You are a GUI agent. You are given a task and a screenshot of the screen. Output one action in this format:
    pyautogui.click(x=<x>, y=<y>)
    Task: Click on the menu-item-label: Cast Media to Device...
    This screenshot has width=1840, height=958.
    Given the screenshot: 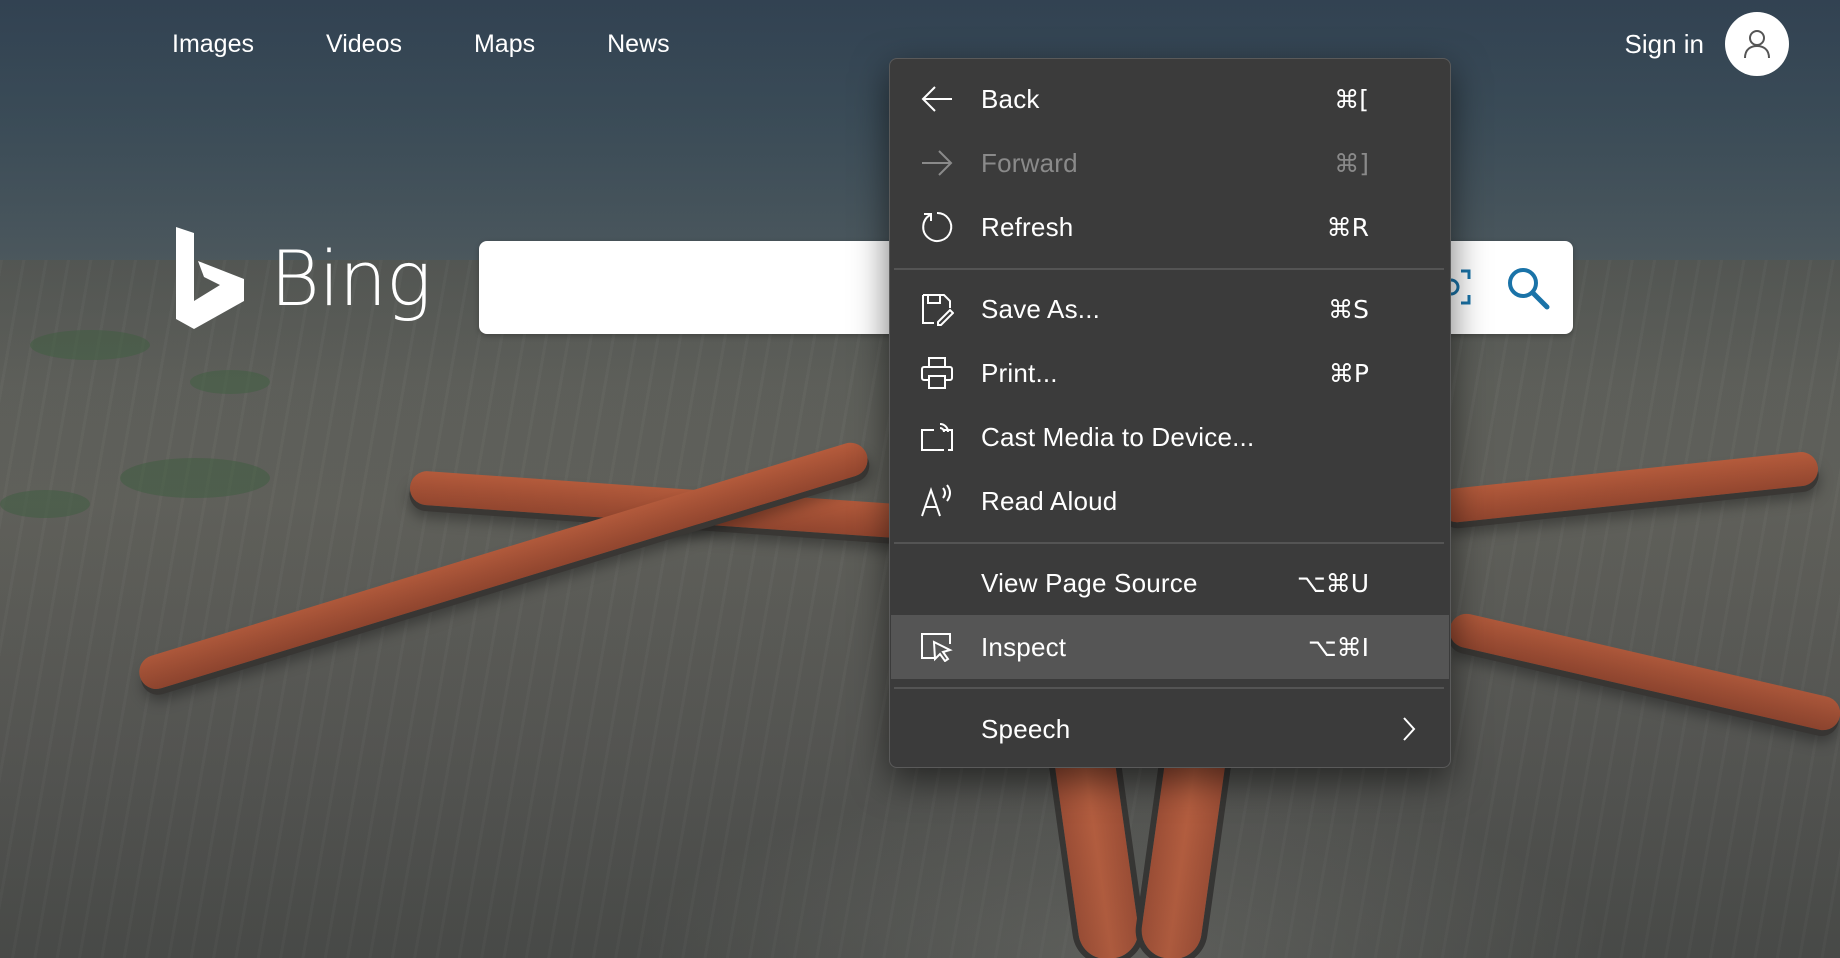 What is the action you would take?
    pyautogui.click(x=1118, y=436)
    